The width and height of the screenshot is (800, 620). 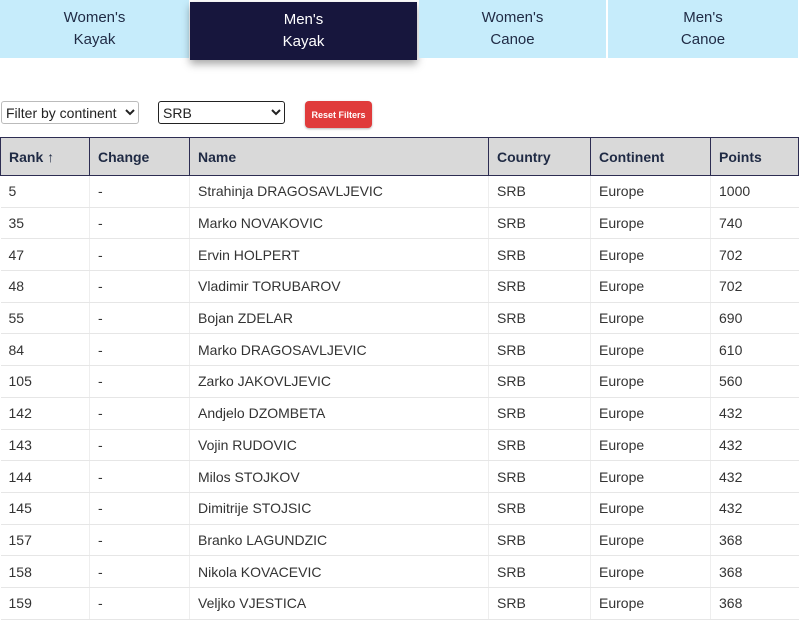 I want to click on country-filter-select: SRB, so click(x=221, y=112).